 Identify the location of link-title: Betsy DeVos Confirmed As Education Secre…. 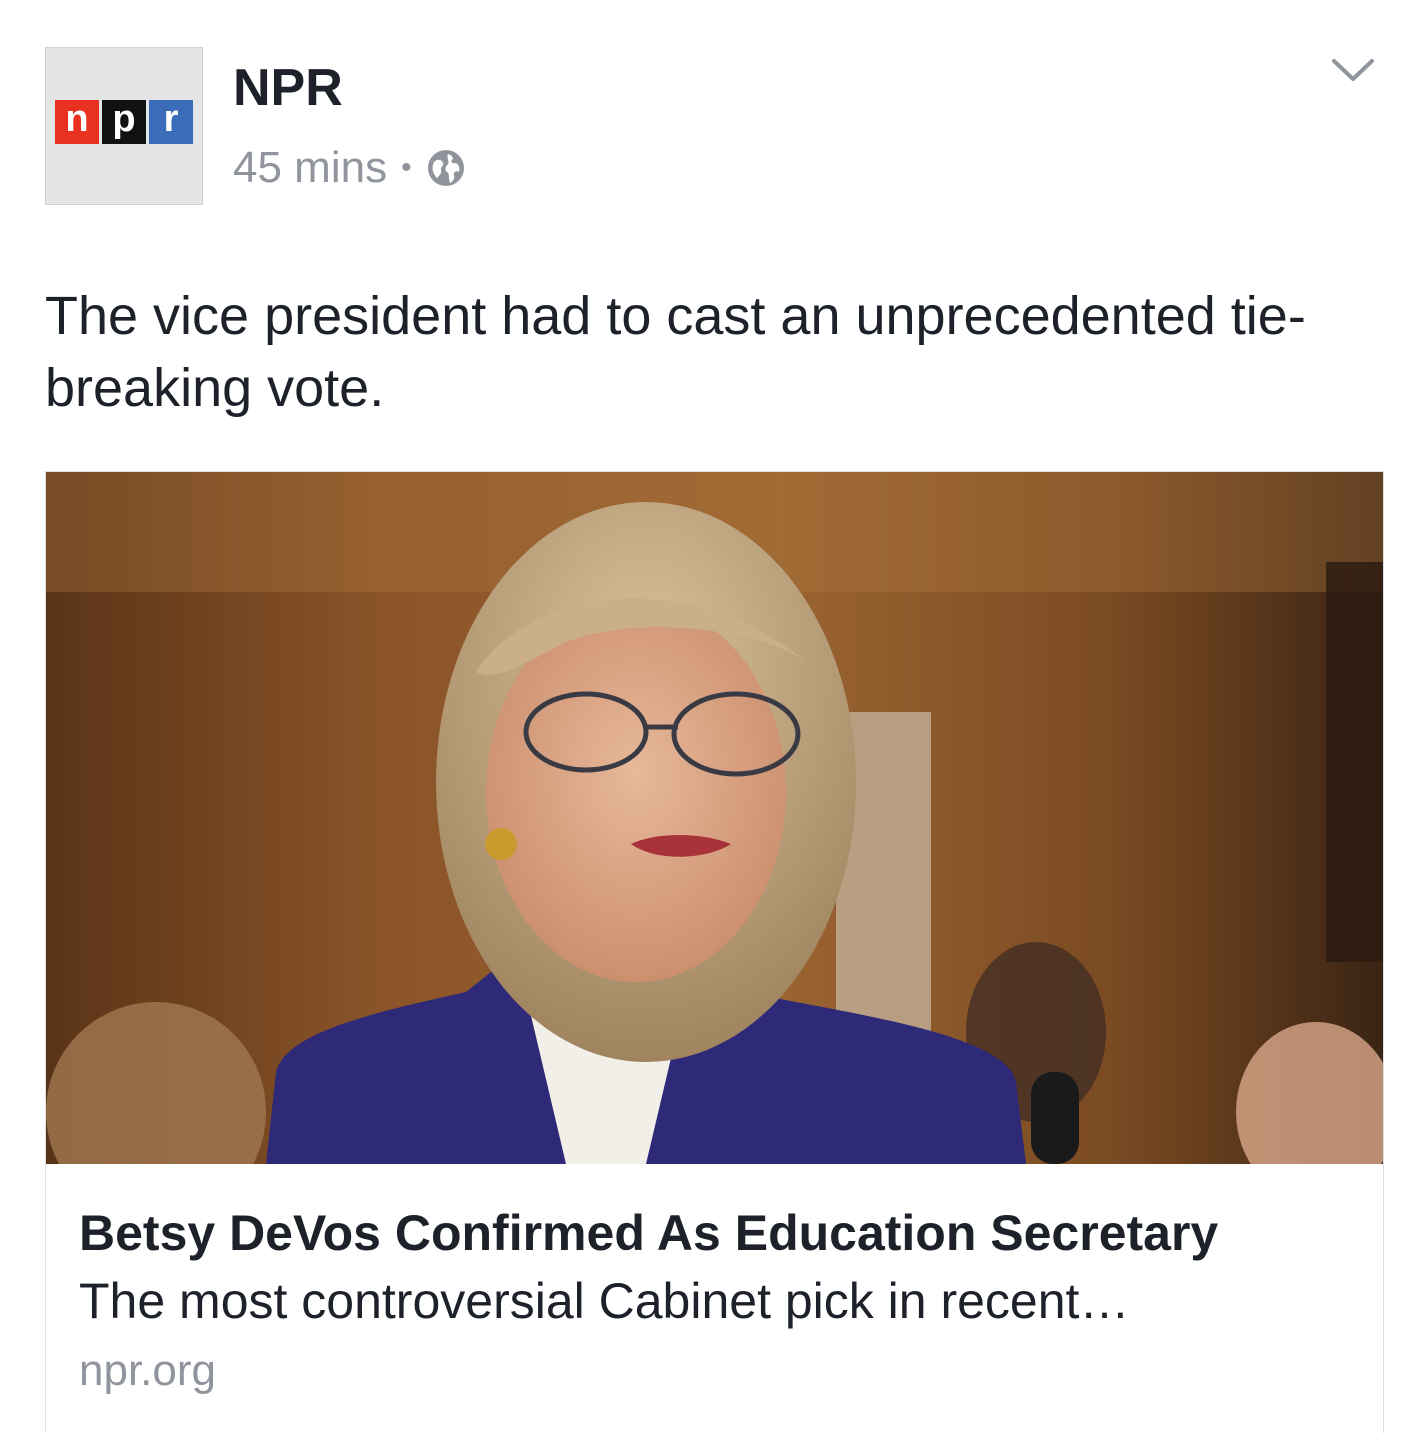
(714, 1233).